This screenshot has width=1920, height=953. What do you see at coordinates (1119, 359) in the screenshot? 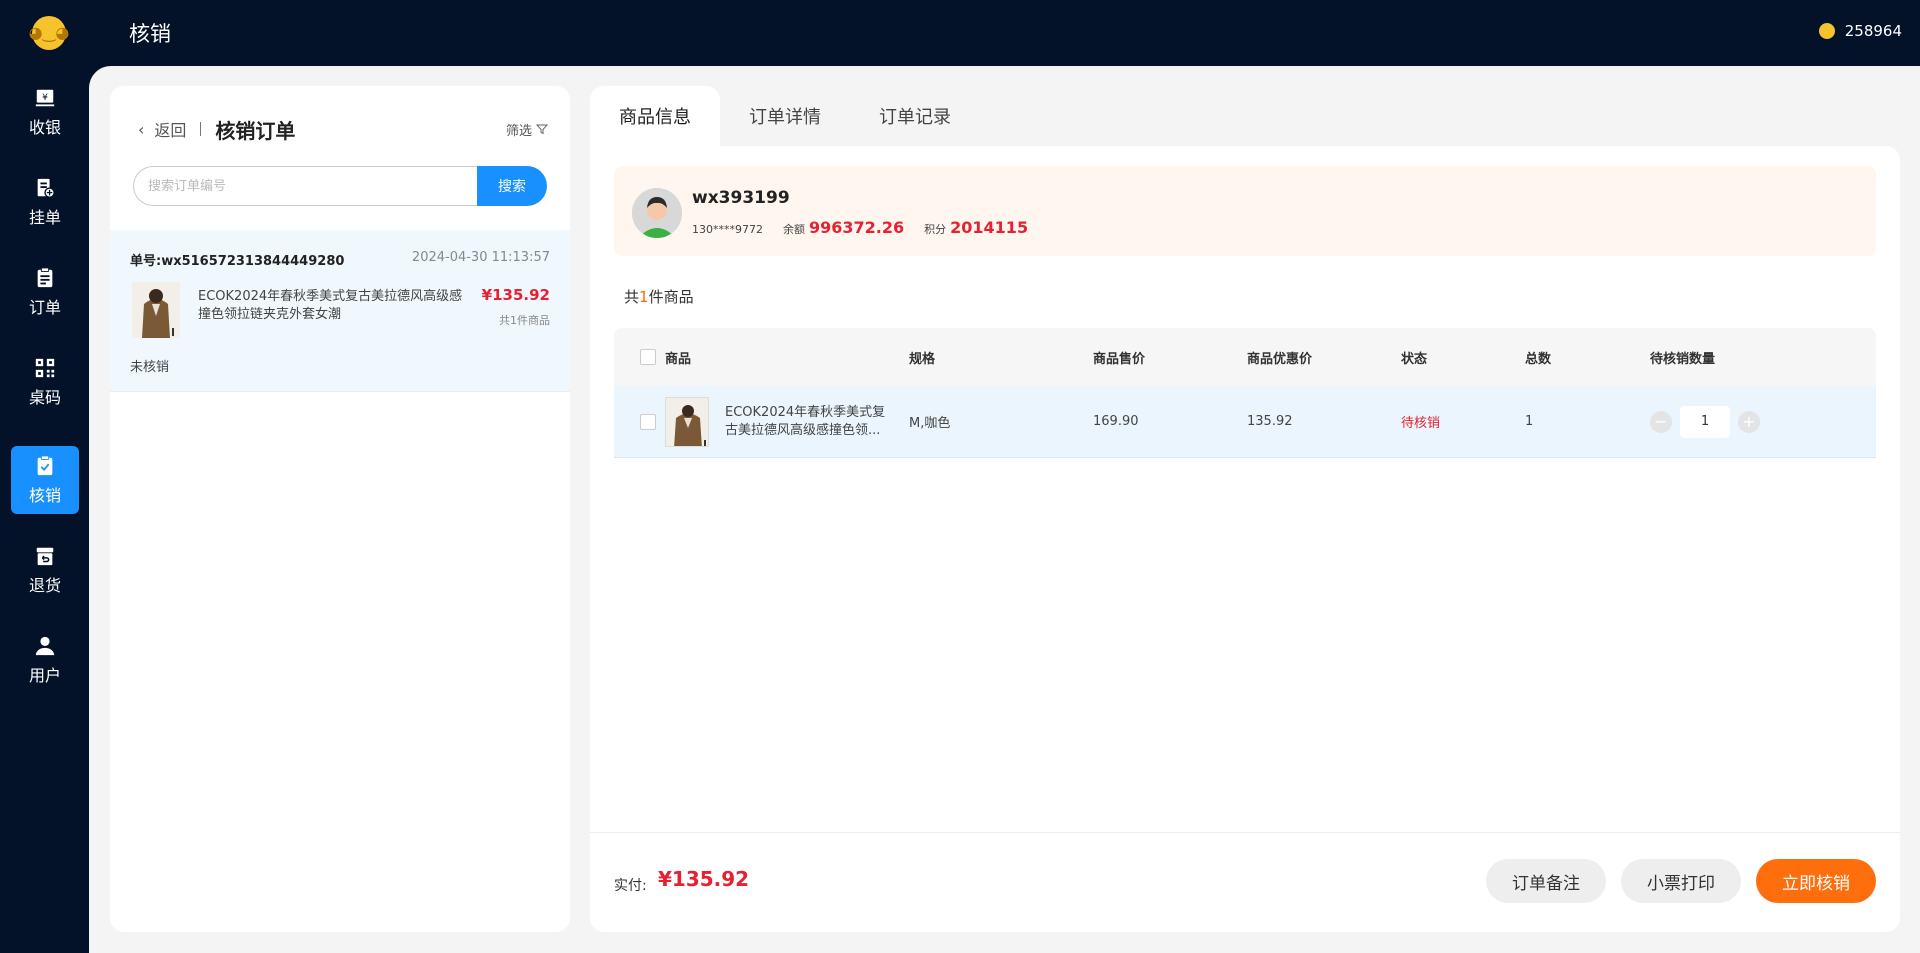
I see `col-price: 商品售价` at bounding box center [1119, 359].